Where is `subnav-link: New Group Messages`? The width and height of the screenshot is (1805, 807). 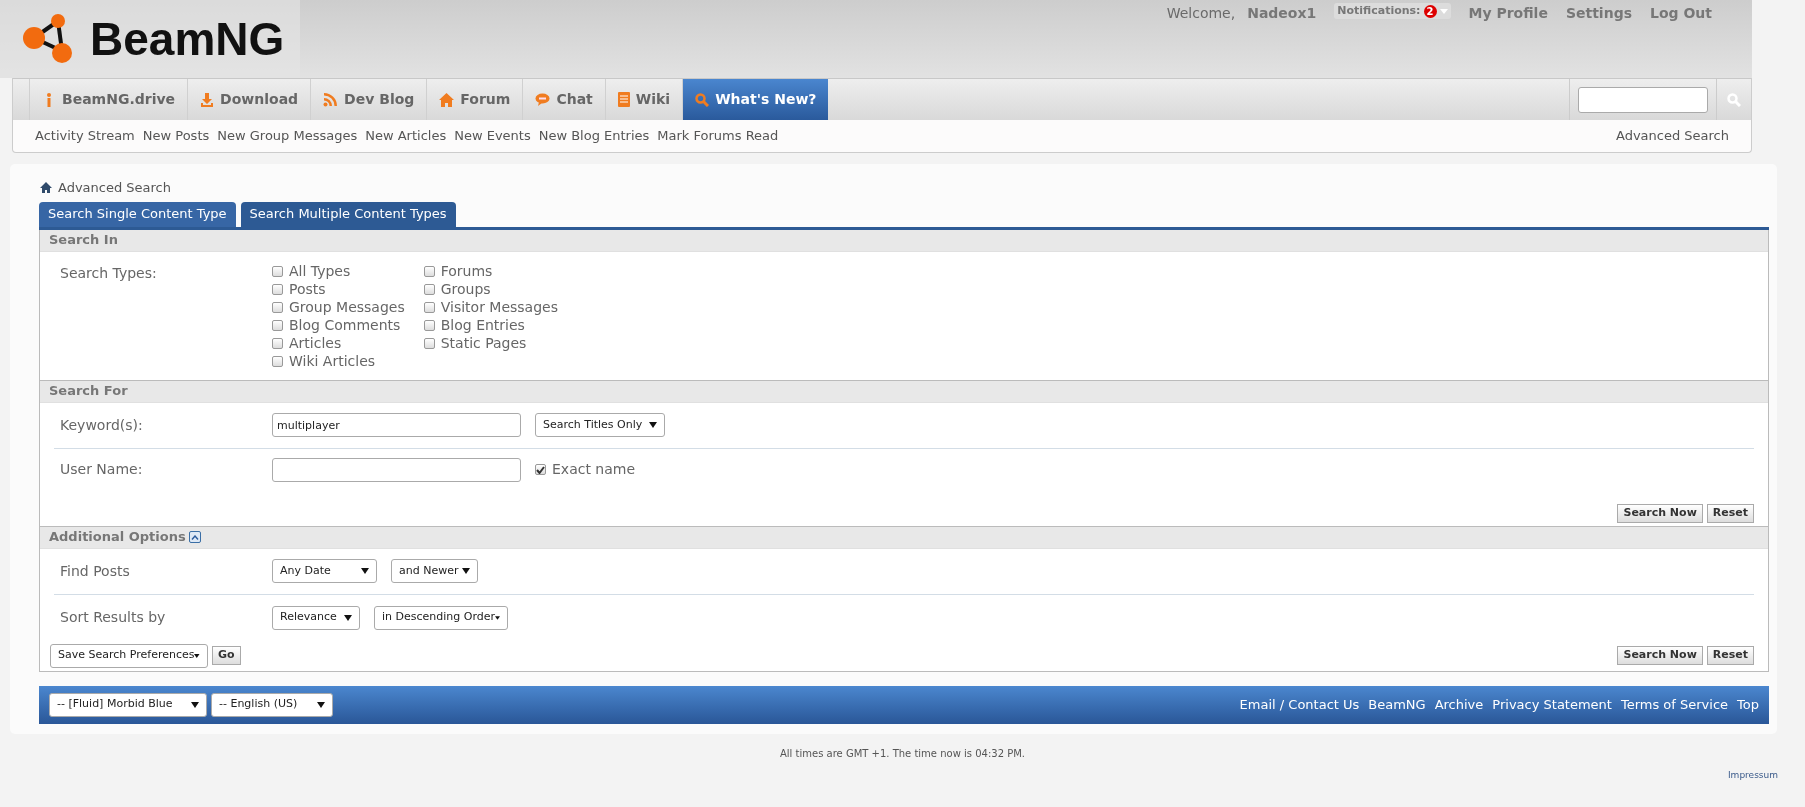
subnav-link: New Group Messages is located at coordinates (287, 136).